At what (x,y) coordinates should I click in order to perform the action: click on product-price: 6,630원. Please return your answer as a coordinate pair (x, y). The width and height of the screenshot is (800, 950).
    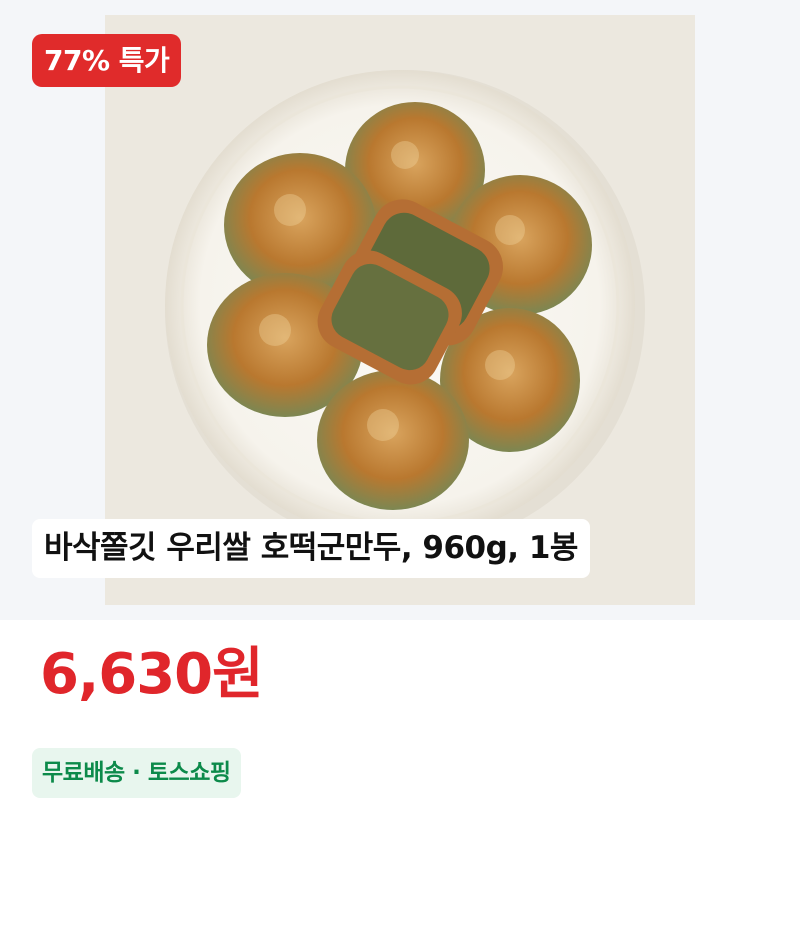
    Looking at the image, I should click on (152, 674).